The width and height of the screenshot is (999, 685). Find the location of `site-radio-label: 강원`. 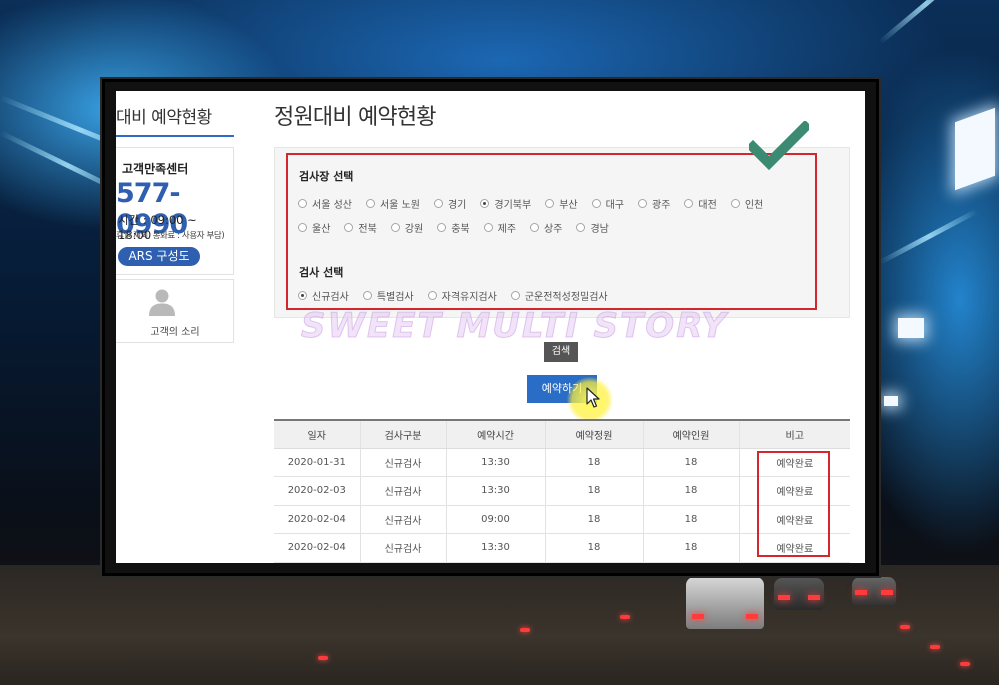

site-radio-label: 강원 is located at coordinates (414, 229).